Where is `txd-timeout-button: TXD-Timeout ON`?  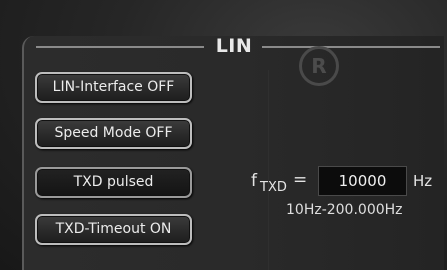 txd-timeout-button: TXD-Timeout ON is located at coordinates (113, 229).